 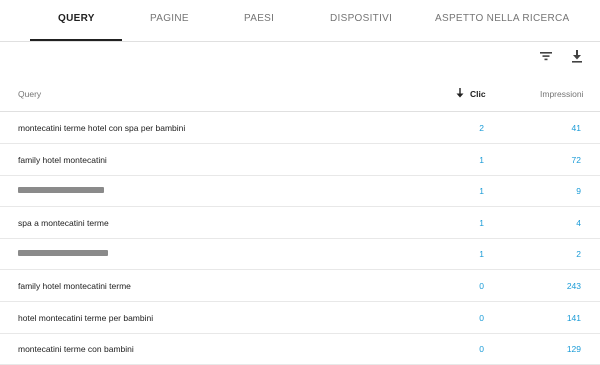 What do you see at coordinates (573, 317) in the screenshot?
I see `impressions-value: 141` at bounding box center [573, 317].